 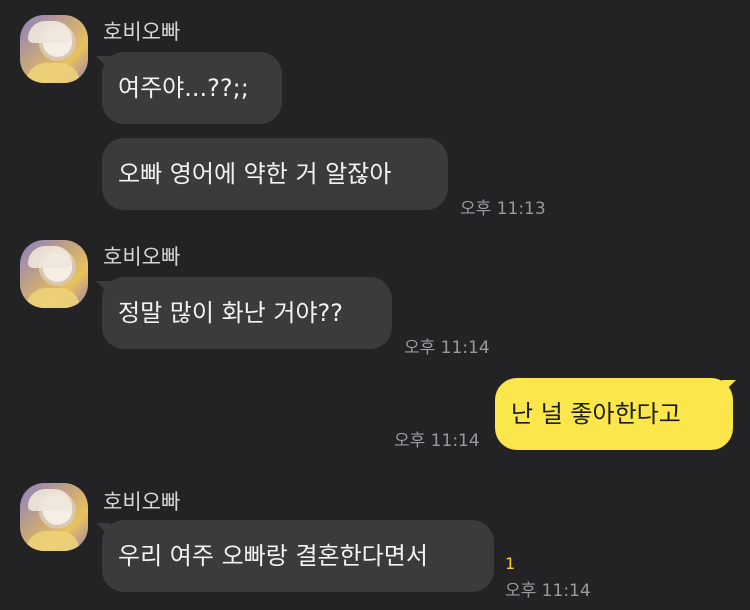 What do you see at coordinates (192, 88) in the screenshot?
I see `message-bubble: 여주야...??;;` at bounding box center [192, 88].